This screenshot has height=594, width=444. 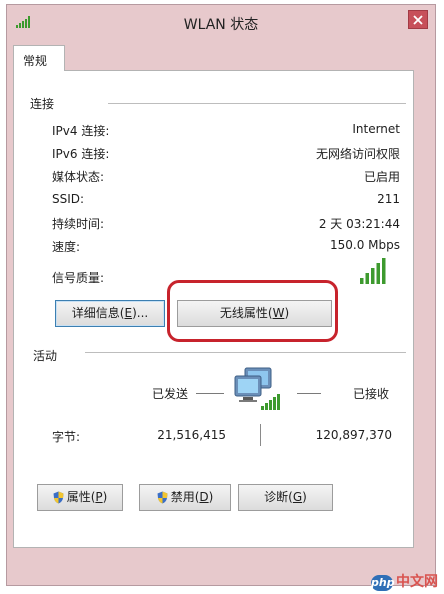 I want to click on sent-line, so click(x=210, y=393).